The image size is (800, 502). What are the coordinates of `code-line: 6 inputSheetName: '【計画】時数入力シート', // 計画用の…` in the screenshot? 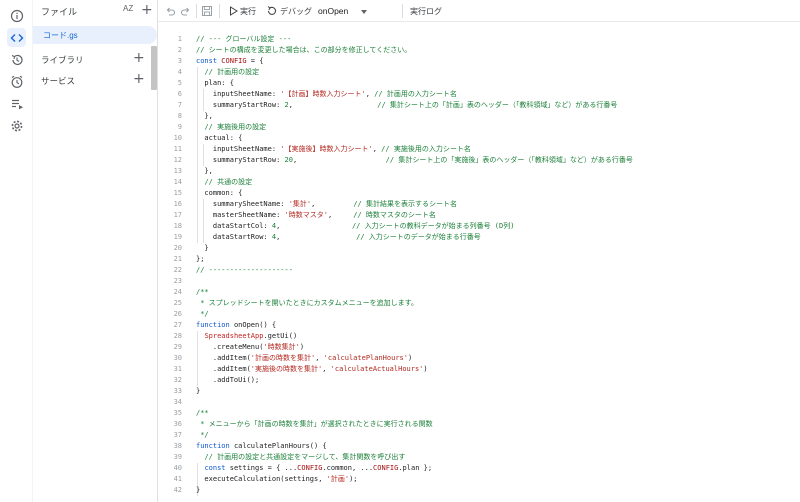 It's located at (479, 94).